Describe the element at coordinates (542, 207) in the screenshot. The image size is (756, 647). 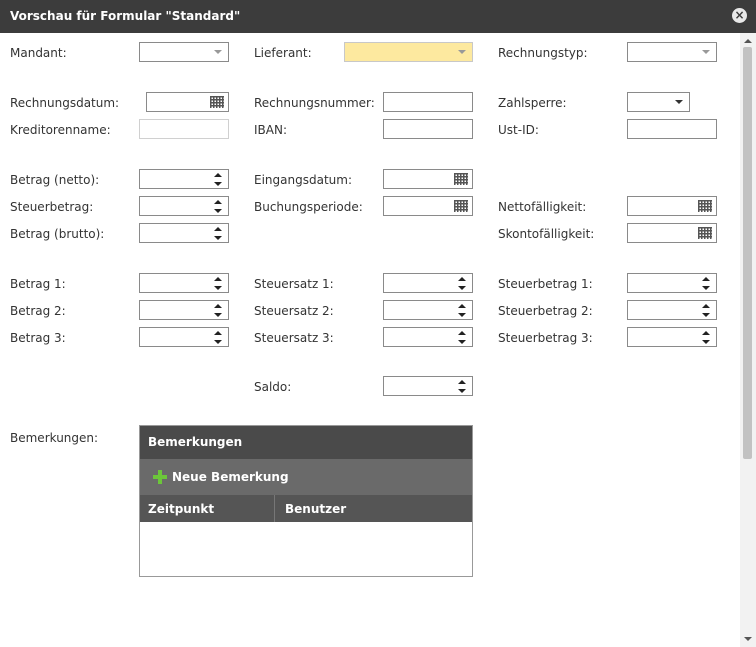
I see `label-nettofaelligkeit: Nettofälligkeit:` at that location.